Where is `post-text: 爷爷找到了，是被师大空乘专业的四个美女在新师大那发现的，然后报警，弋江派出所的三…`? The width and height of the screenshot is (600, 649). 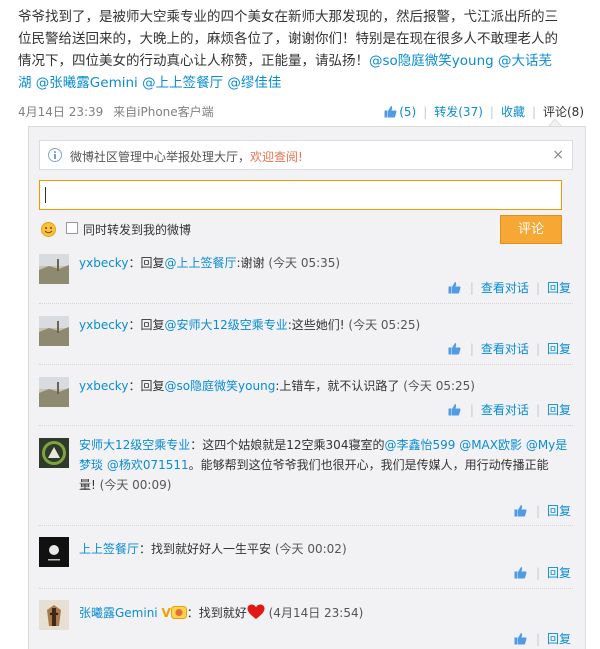
post-text: 爷爷找到了，是被师大空乘专业的四个美女在新师大那发现的，然后报警，弋江派出所的三… is located at coordinates (288, 50).